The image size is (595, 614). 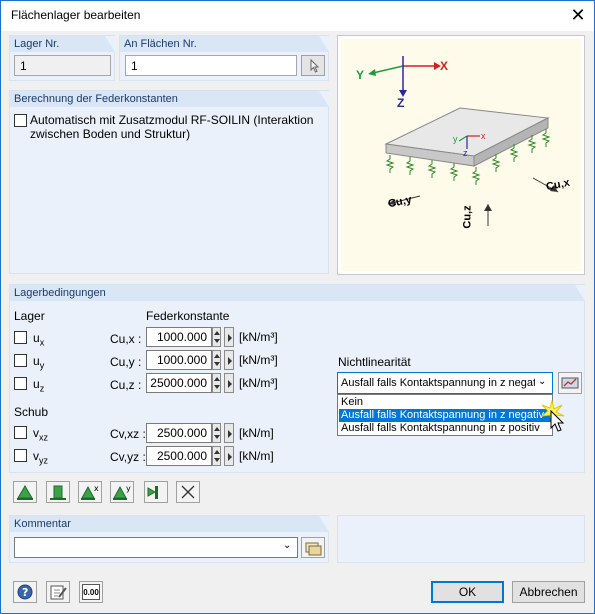 I want to click on window-title: Flächenlager bearbeiten, so click(x=76, y=15).